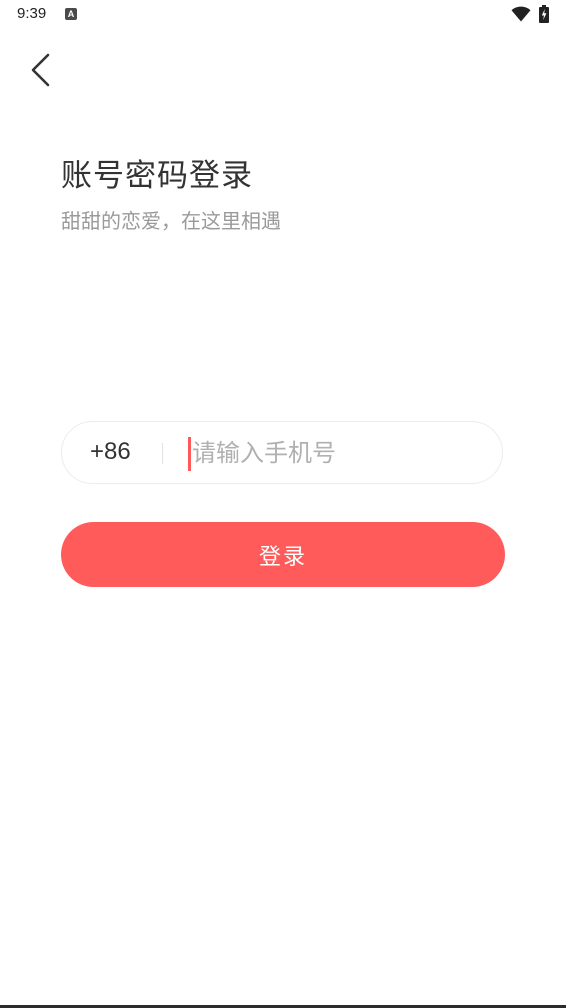  I want to click on page-title: 账号密码登录, so click(157, 176).